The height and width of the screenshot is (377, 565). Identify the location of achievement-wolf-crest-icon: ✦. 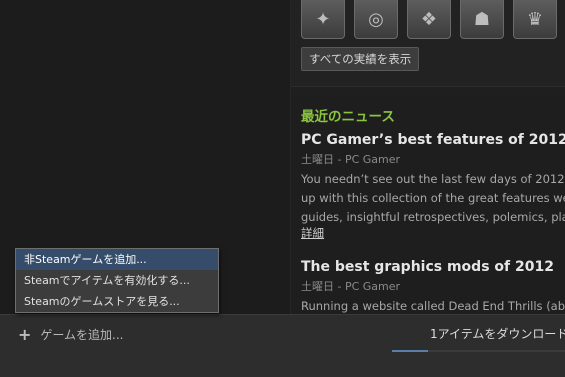
(323, 19).